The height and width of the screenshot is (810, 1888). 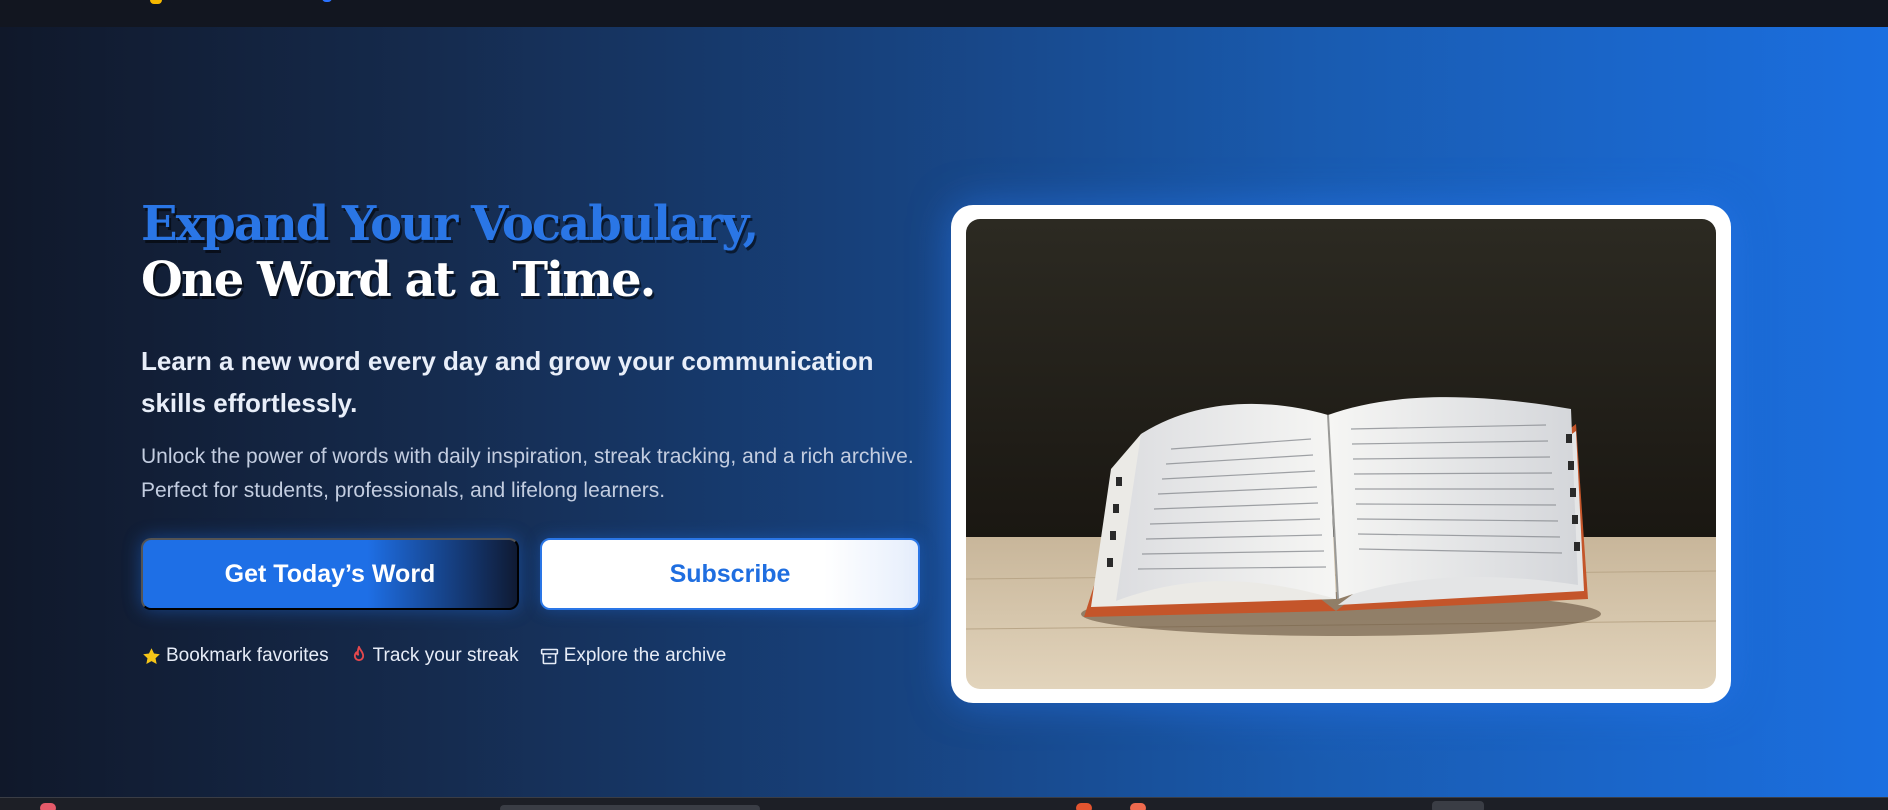 What do you see at coordinates (330, 574) in the screenshot?
I see `get-todays-word-button: Get Today’s Word` at bounding box center [330, 574].